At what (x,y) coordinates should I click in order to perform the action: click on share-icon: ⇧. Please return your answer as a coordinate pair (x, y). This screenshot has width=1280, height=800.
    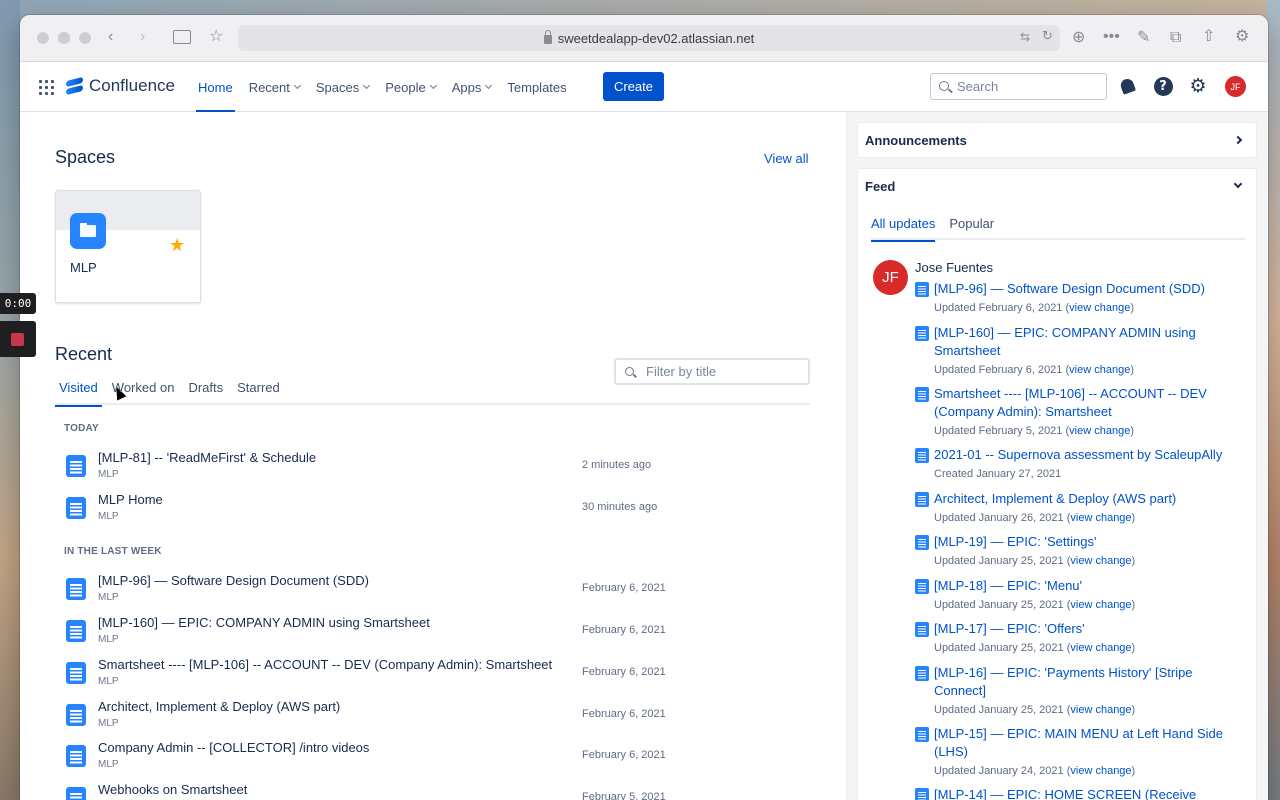
    Looking at the image, I should click on (1208, 36).